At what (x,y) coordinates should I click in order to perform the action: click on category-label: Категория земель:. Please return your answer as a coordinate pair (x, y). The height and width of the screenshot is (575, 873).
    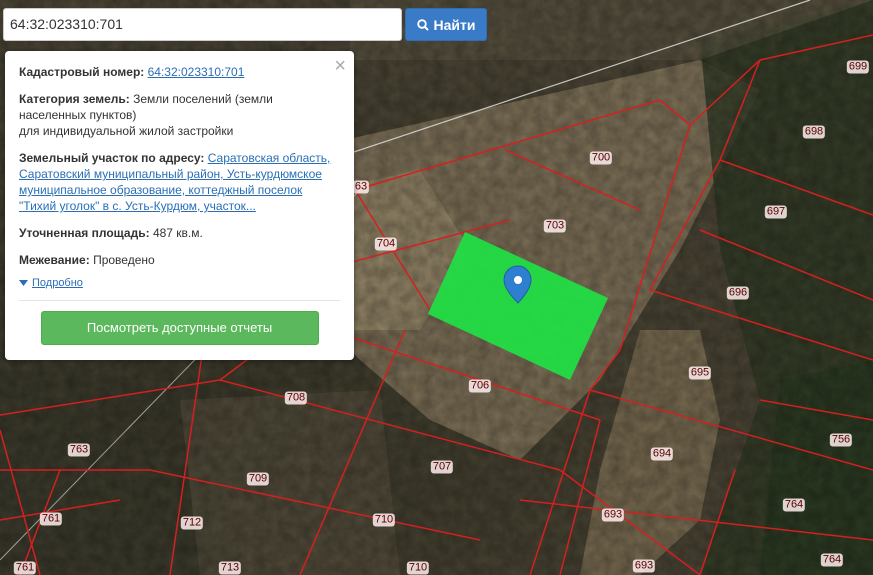
    Looking at the image, I should click on (74, 99).